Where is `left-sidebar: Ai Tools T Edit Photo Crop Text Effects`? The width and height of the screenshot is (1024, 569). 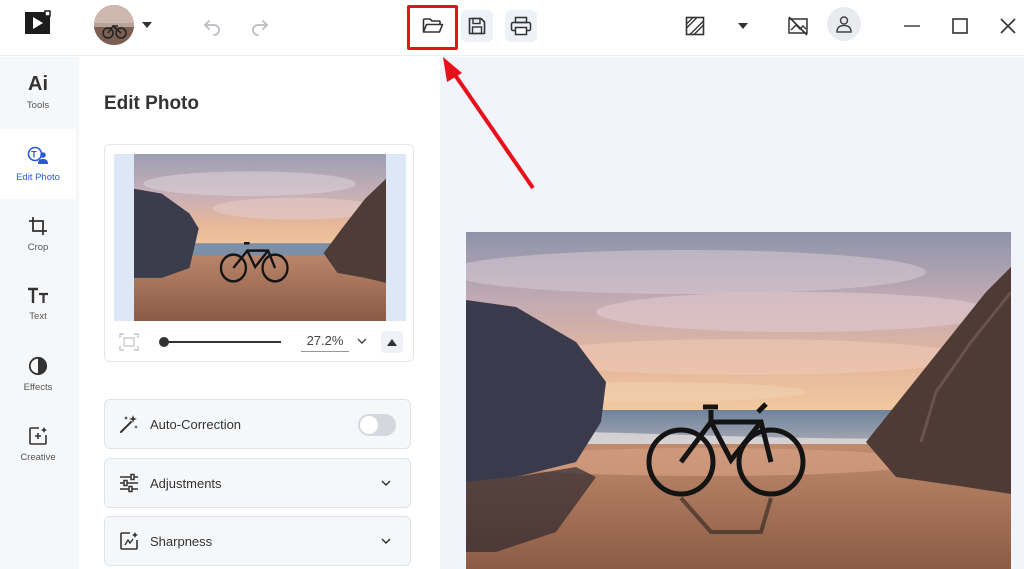
left-sidebar: Ai Tools T Edit Photo Crop Text Effects is located at coordinates (39, 313).